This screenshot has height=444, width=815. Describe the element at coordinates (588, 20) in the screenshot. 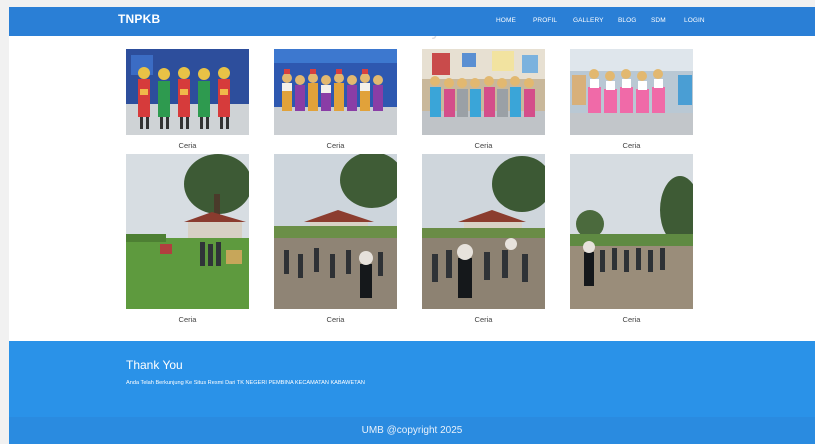

I see `nav-gallery: GALLERY` at that location.